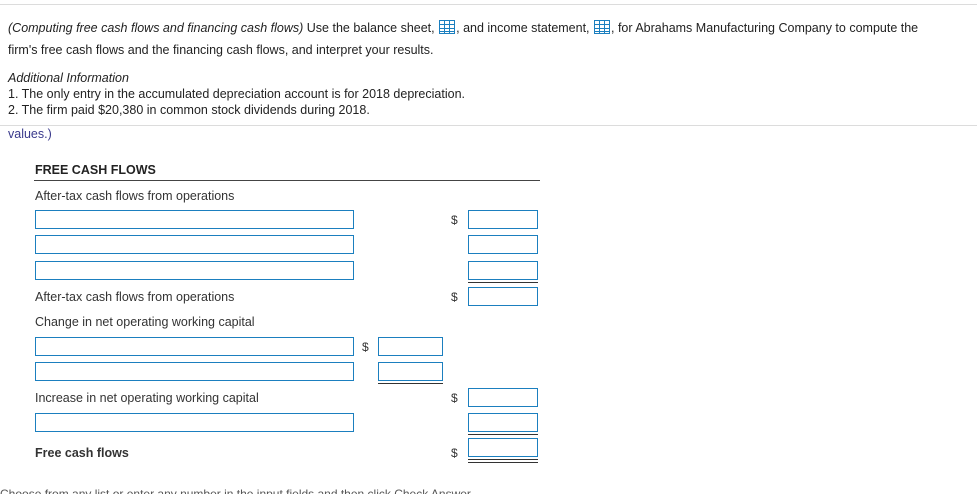  Describe the element at coordinates (95, 170) in the screenshot. I see `free-cash-flows-title: FREE CASH FLOWS` at that location.